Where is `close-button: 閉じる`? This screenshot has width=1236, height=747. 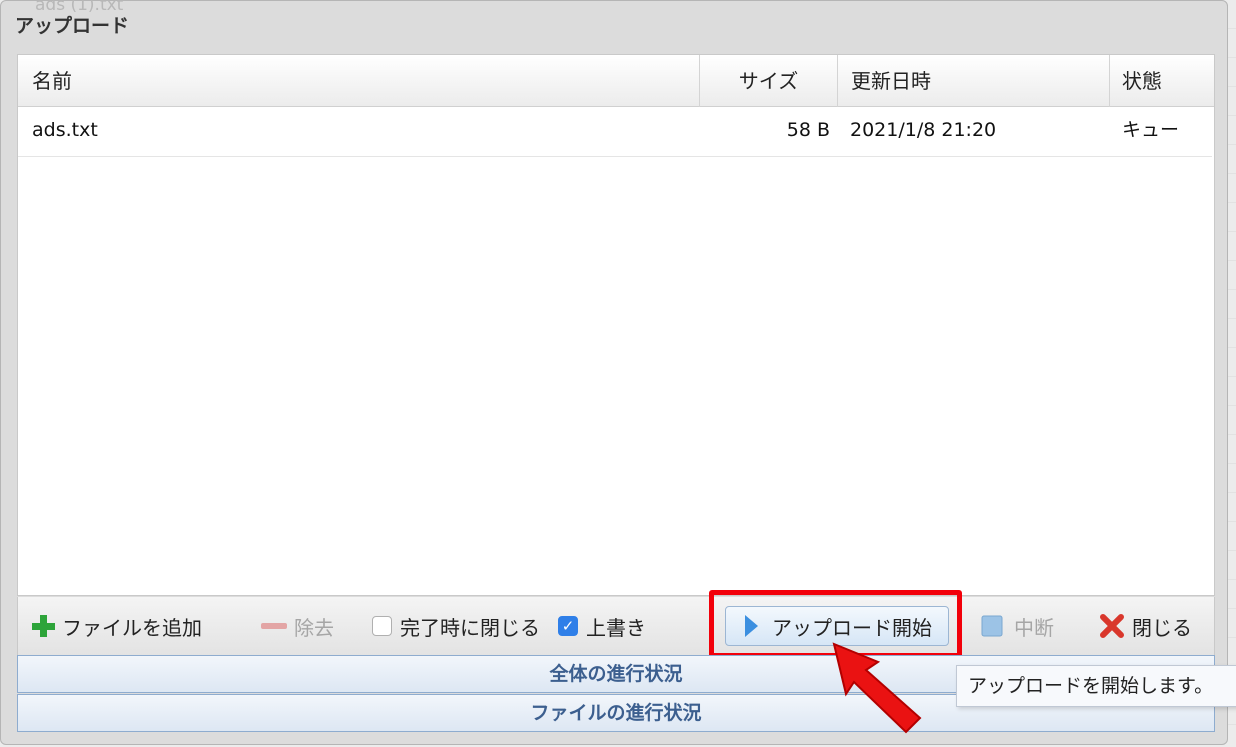 close-button: 閉じる is located at coordinates (1145, 626).